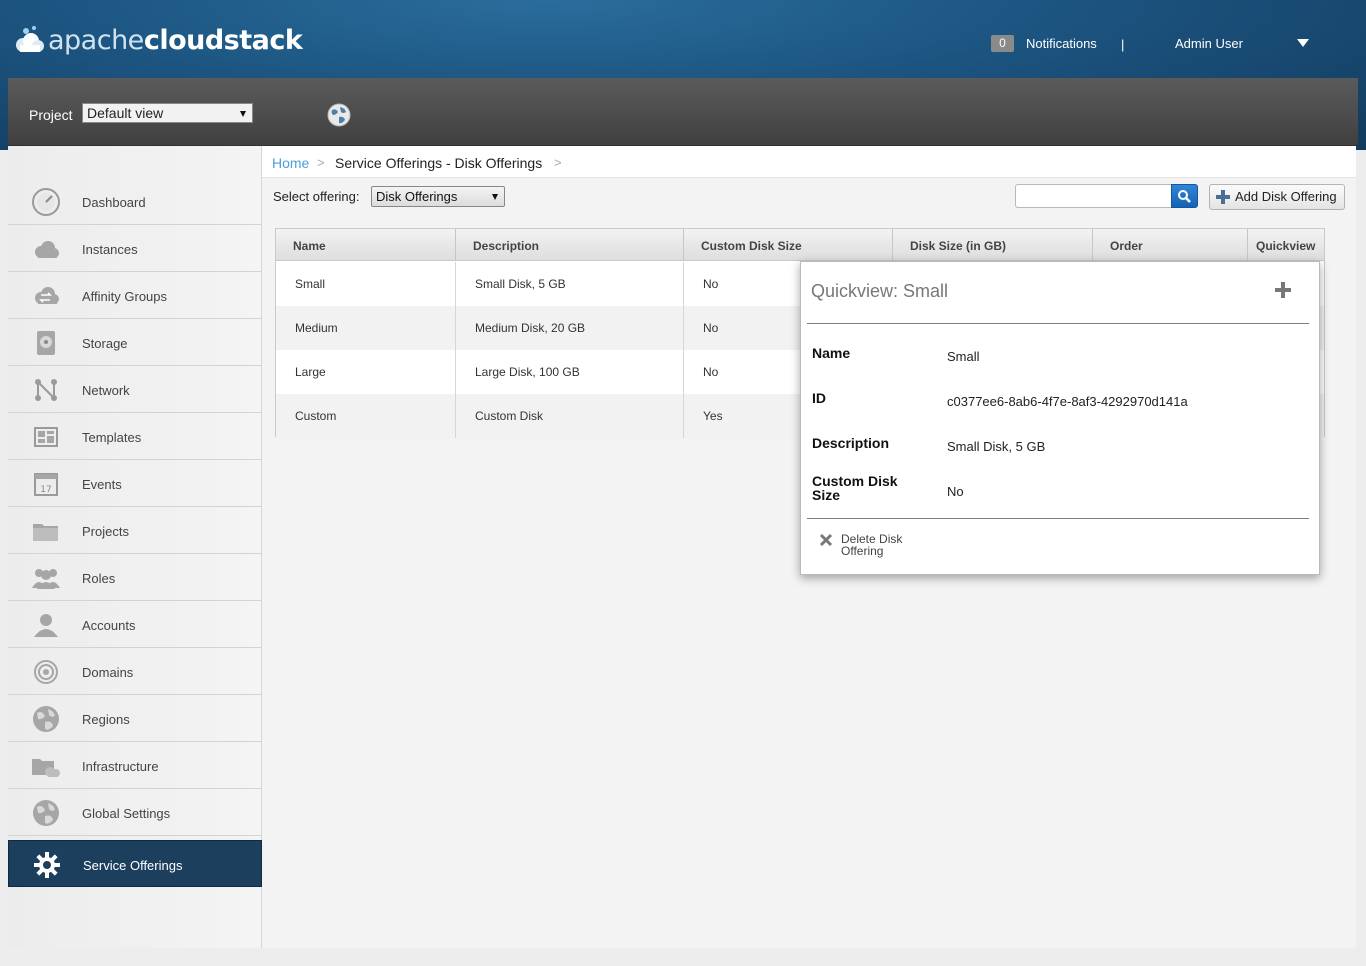 Image resolution: width=1366 pixels, height=966 pixels. Describe the element at coordinates (46, 437) in the screenshot. I see `templates-icon` at that location.